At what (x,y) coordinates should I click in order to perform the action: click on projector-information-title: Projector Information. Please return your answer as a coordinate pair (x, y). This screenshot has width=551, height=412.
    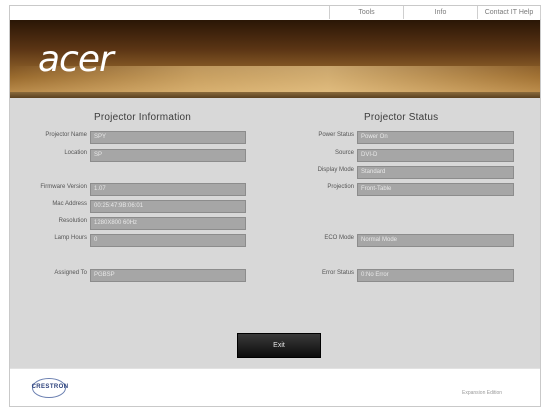
    Looking at the image, I should click on (143, 117).